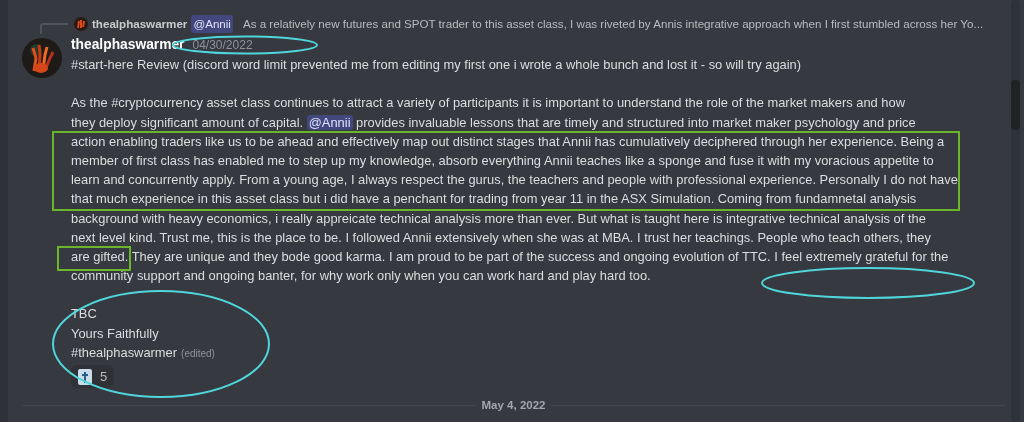  I want to click on date-divider: May 4, 2022, so click(513, 405).